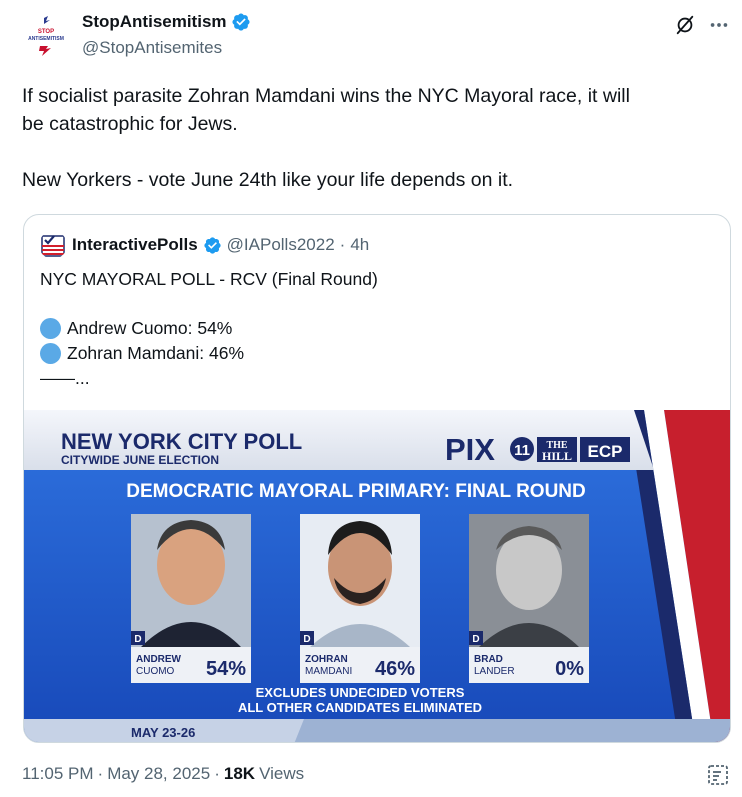 This screenshot has height=797, width=742. I want to click on poll-note: ALL OTHER CANDIDATES ELIMINATED, so click(360, 707).